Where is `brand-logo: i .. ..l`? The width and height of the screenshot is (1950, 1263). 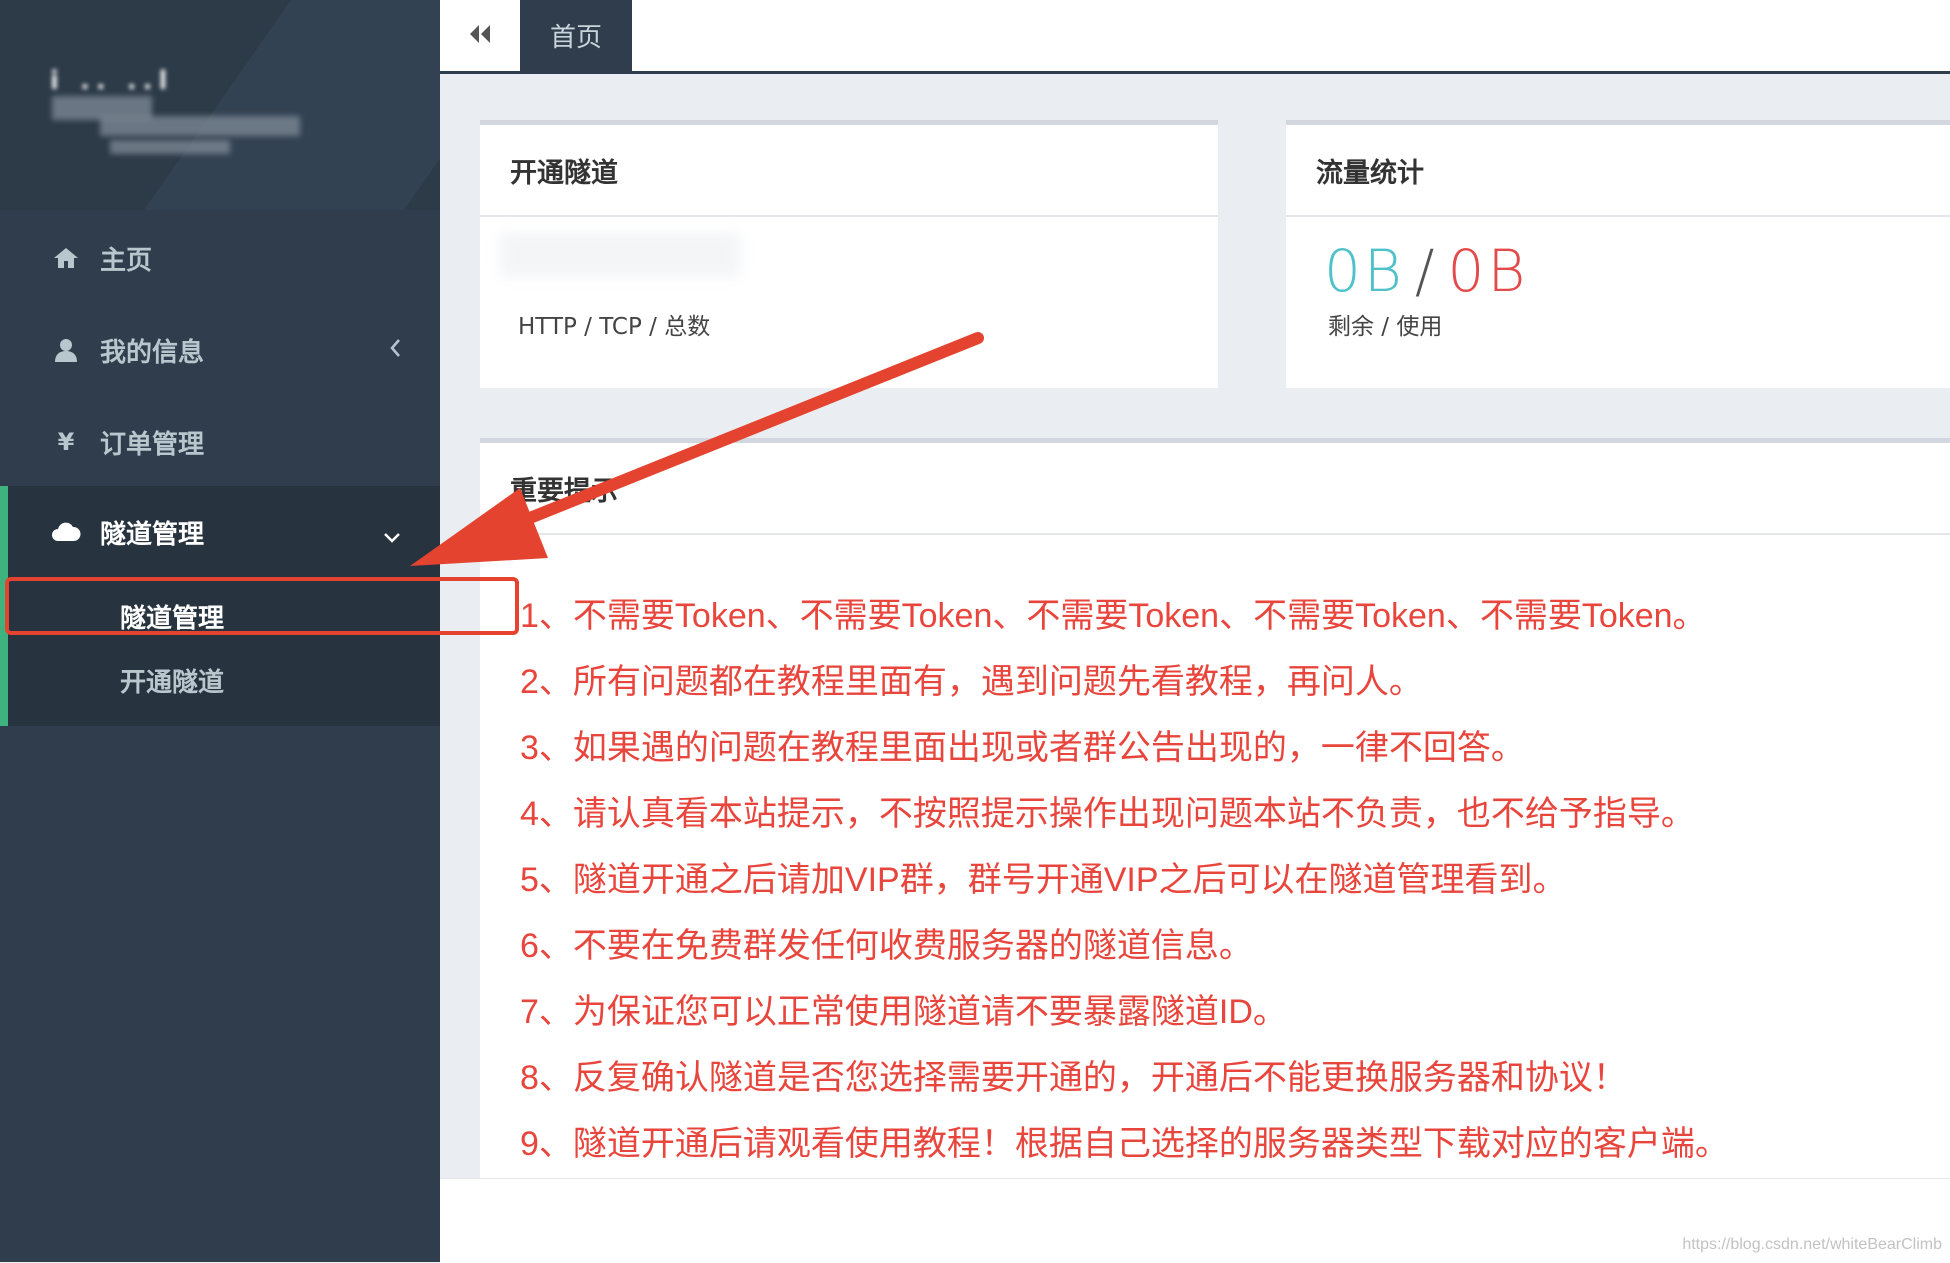 brand-logo: i .. ..l is located at coordinates (220, 105).